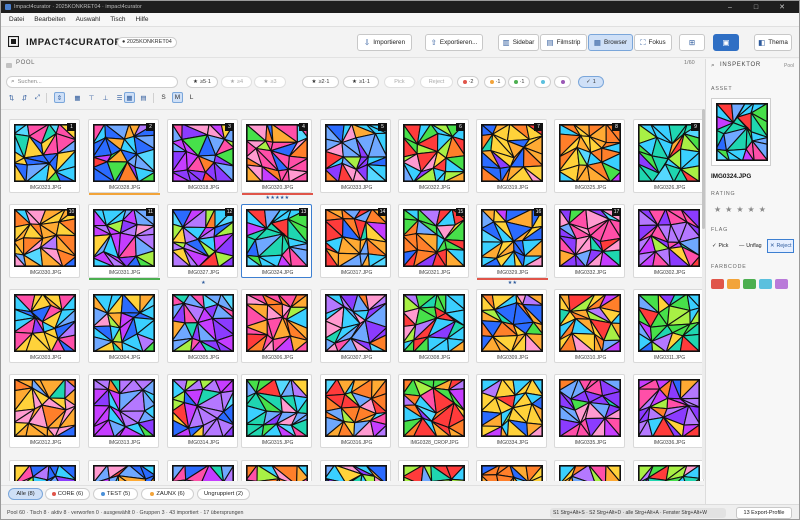 The height and width of the screenshot is (520, 800). I want to click on rating-stars: ★★★★★, so click(742, 209).